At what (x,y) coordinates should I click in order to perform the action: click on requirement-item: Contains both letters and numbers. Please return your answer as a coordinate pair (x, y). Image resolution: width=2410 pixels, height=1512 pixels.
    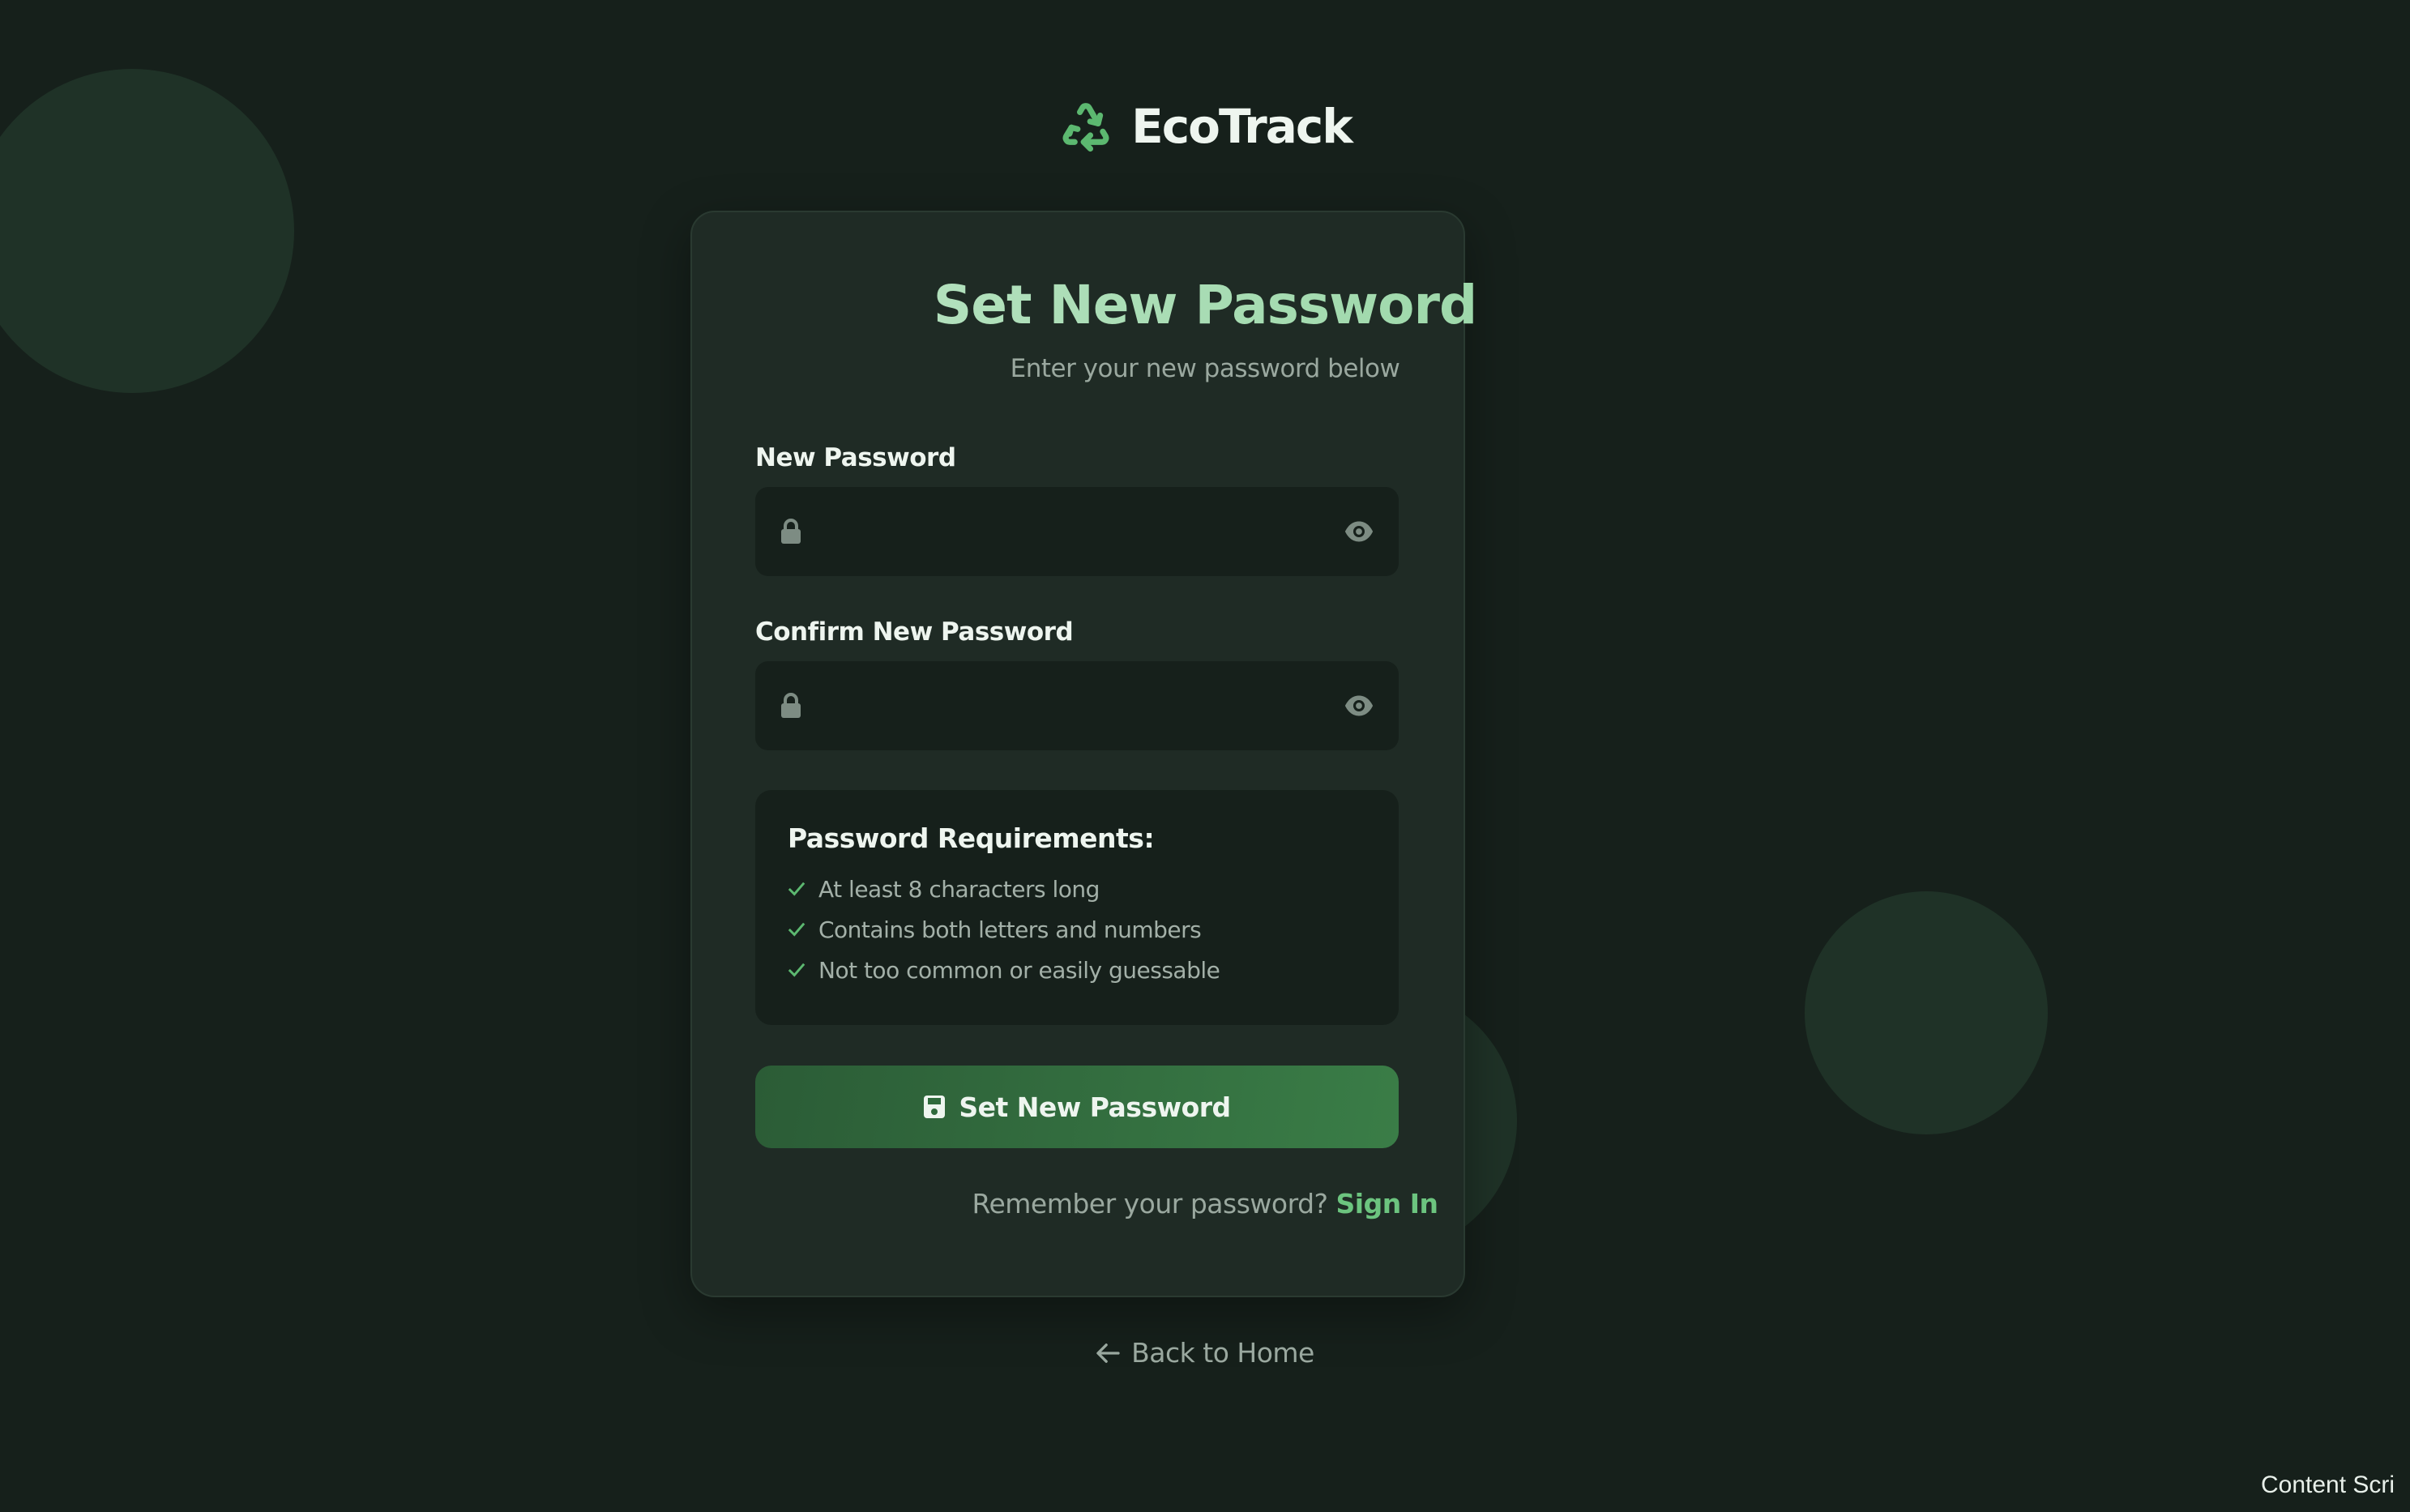
    Looking at the image, I should click on (1077, 929).